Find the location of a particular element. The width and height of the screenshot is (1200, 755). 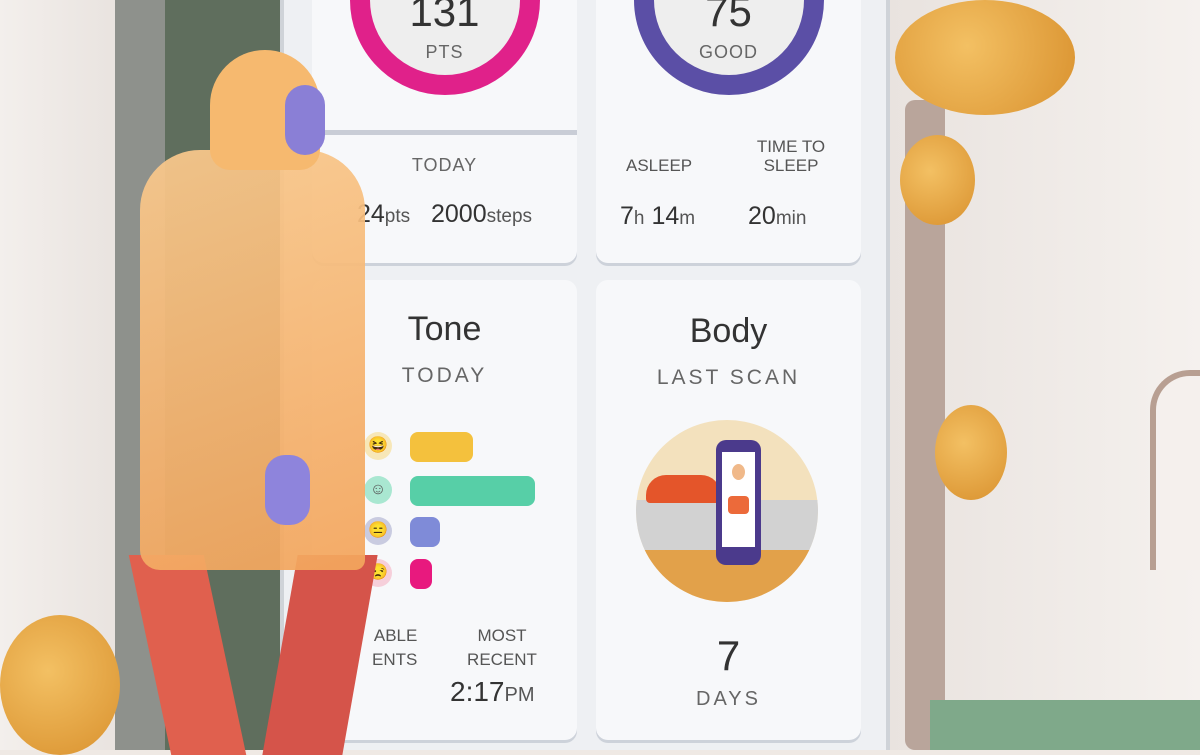

most-recent-label: MOST RECENT is located at coordinates (502, 647).